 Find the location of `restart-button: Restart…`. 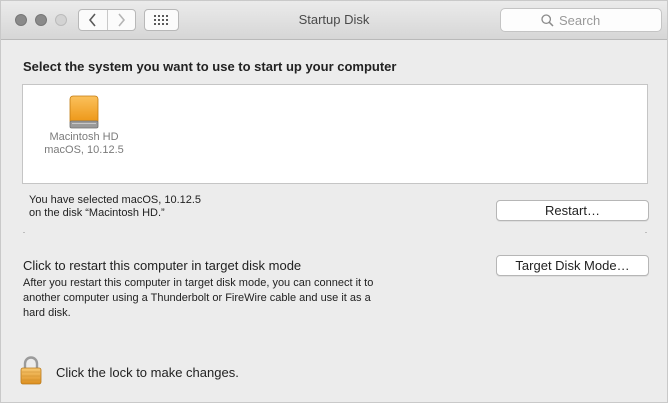

restart-button: Restart… is located at coordinates (572, 210).